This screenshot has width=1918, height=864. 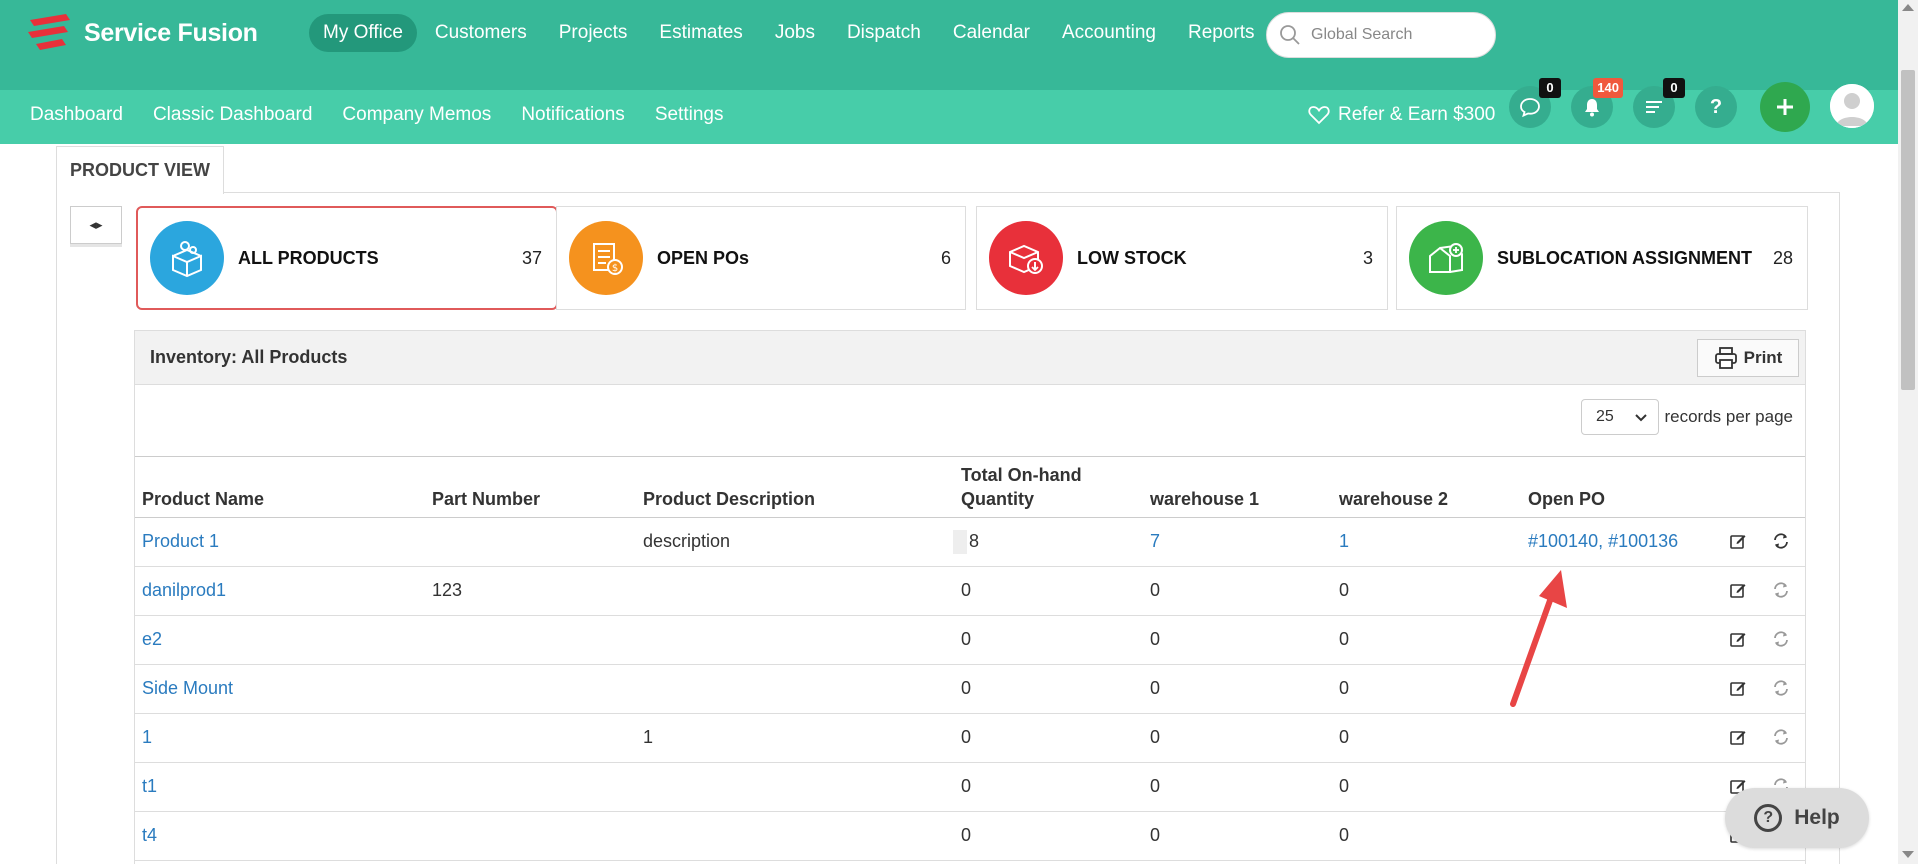 What do you see at coordinates (416, 115) in the screenshot?
I see `subnav-company-memos: Company Memos` at bounding box center [416, 115].